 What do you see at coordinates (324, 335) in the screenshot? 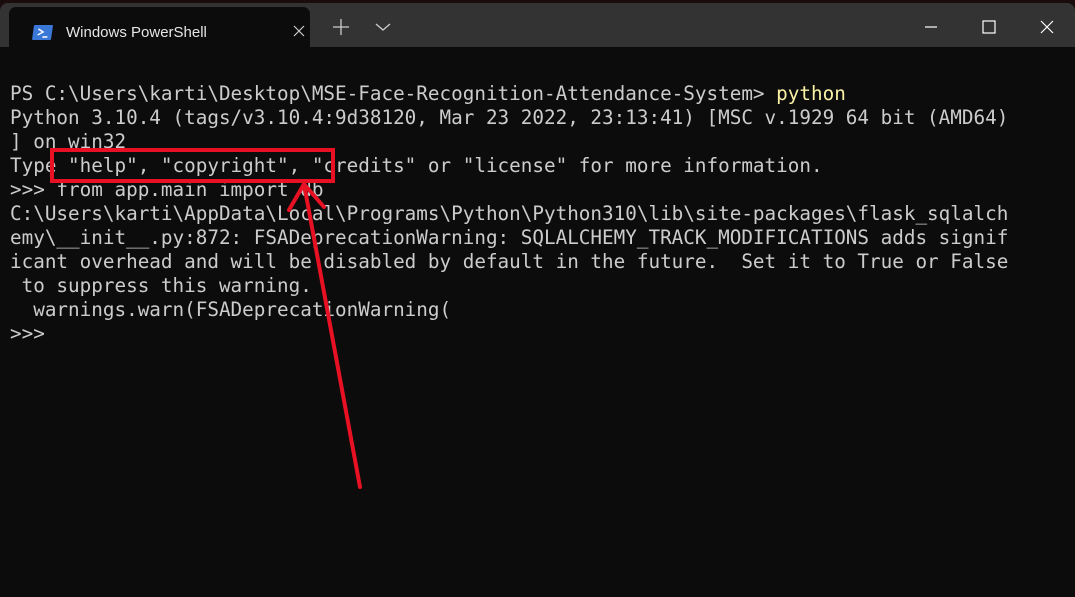
I see `annotation-arrow` at bounding box center [324, 335].